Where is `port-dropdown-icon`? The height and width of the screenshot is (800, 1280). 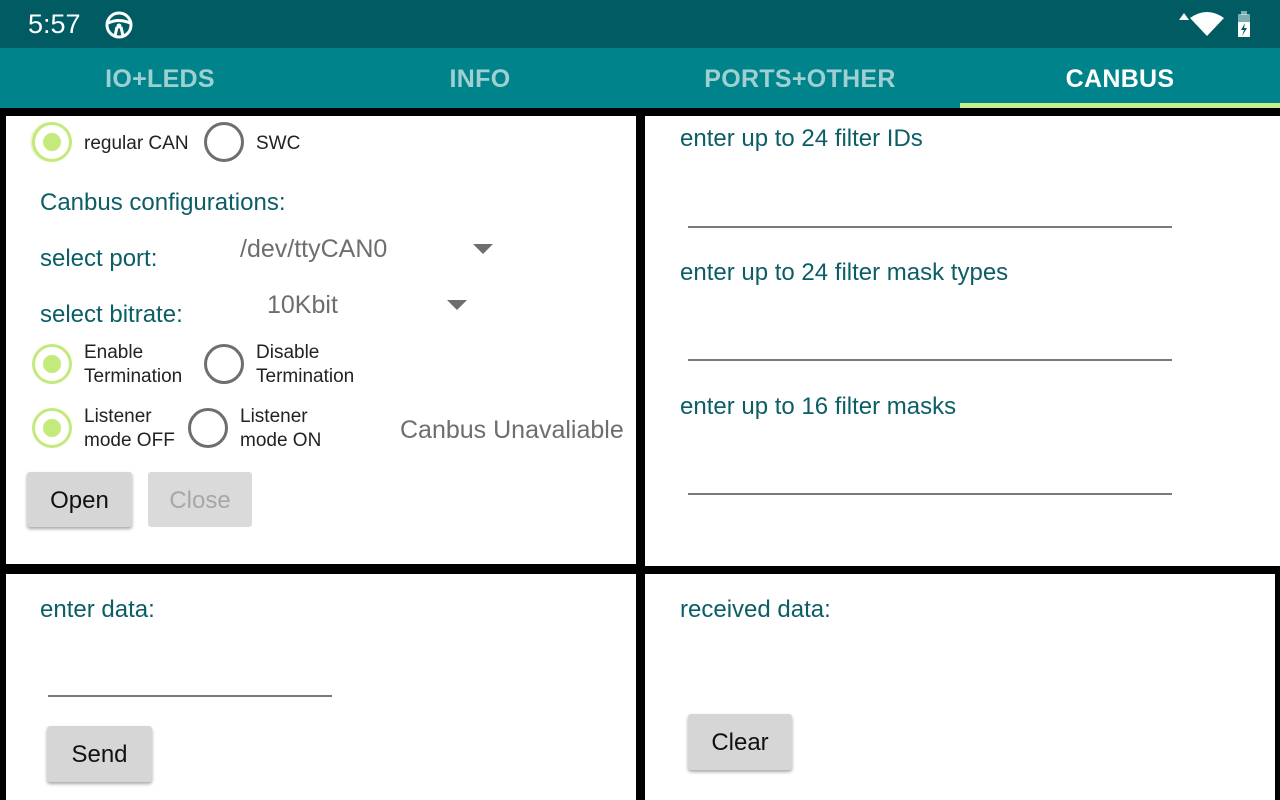
port-dropdown-icon is located at coordinates (483, 249).